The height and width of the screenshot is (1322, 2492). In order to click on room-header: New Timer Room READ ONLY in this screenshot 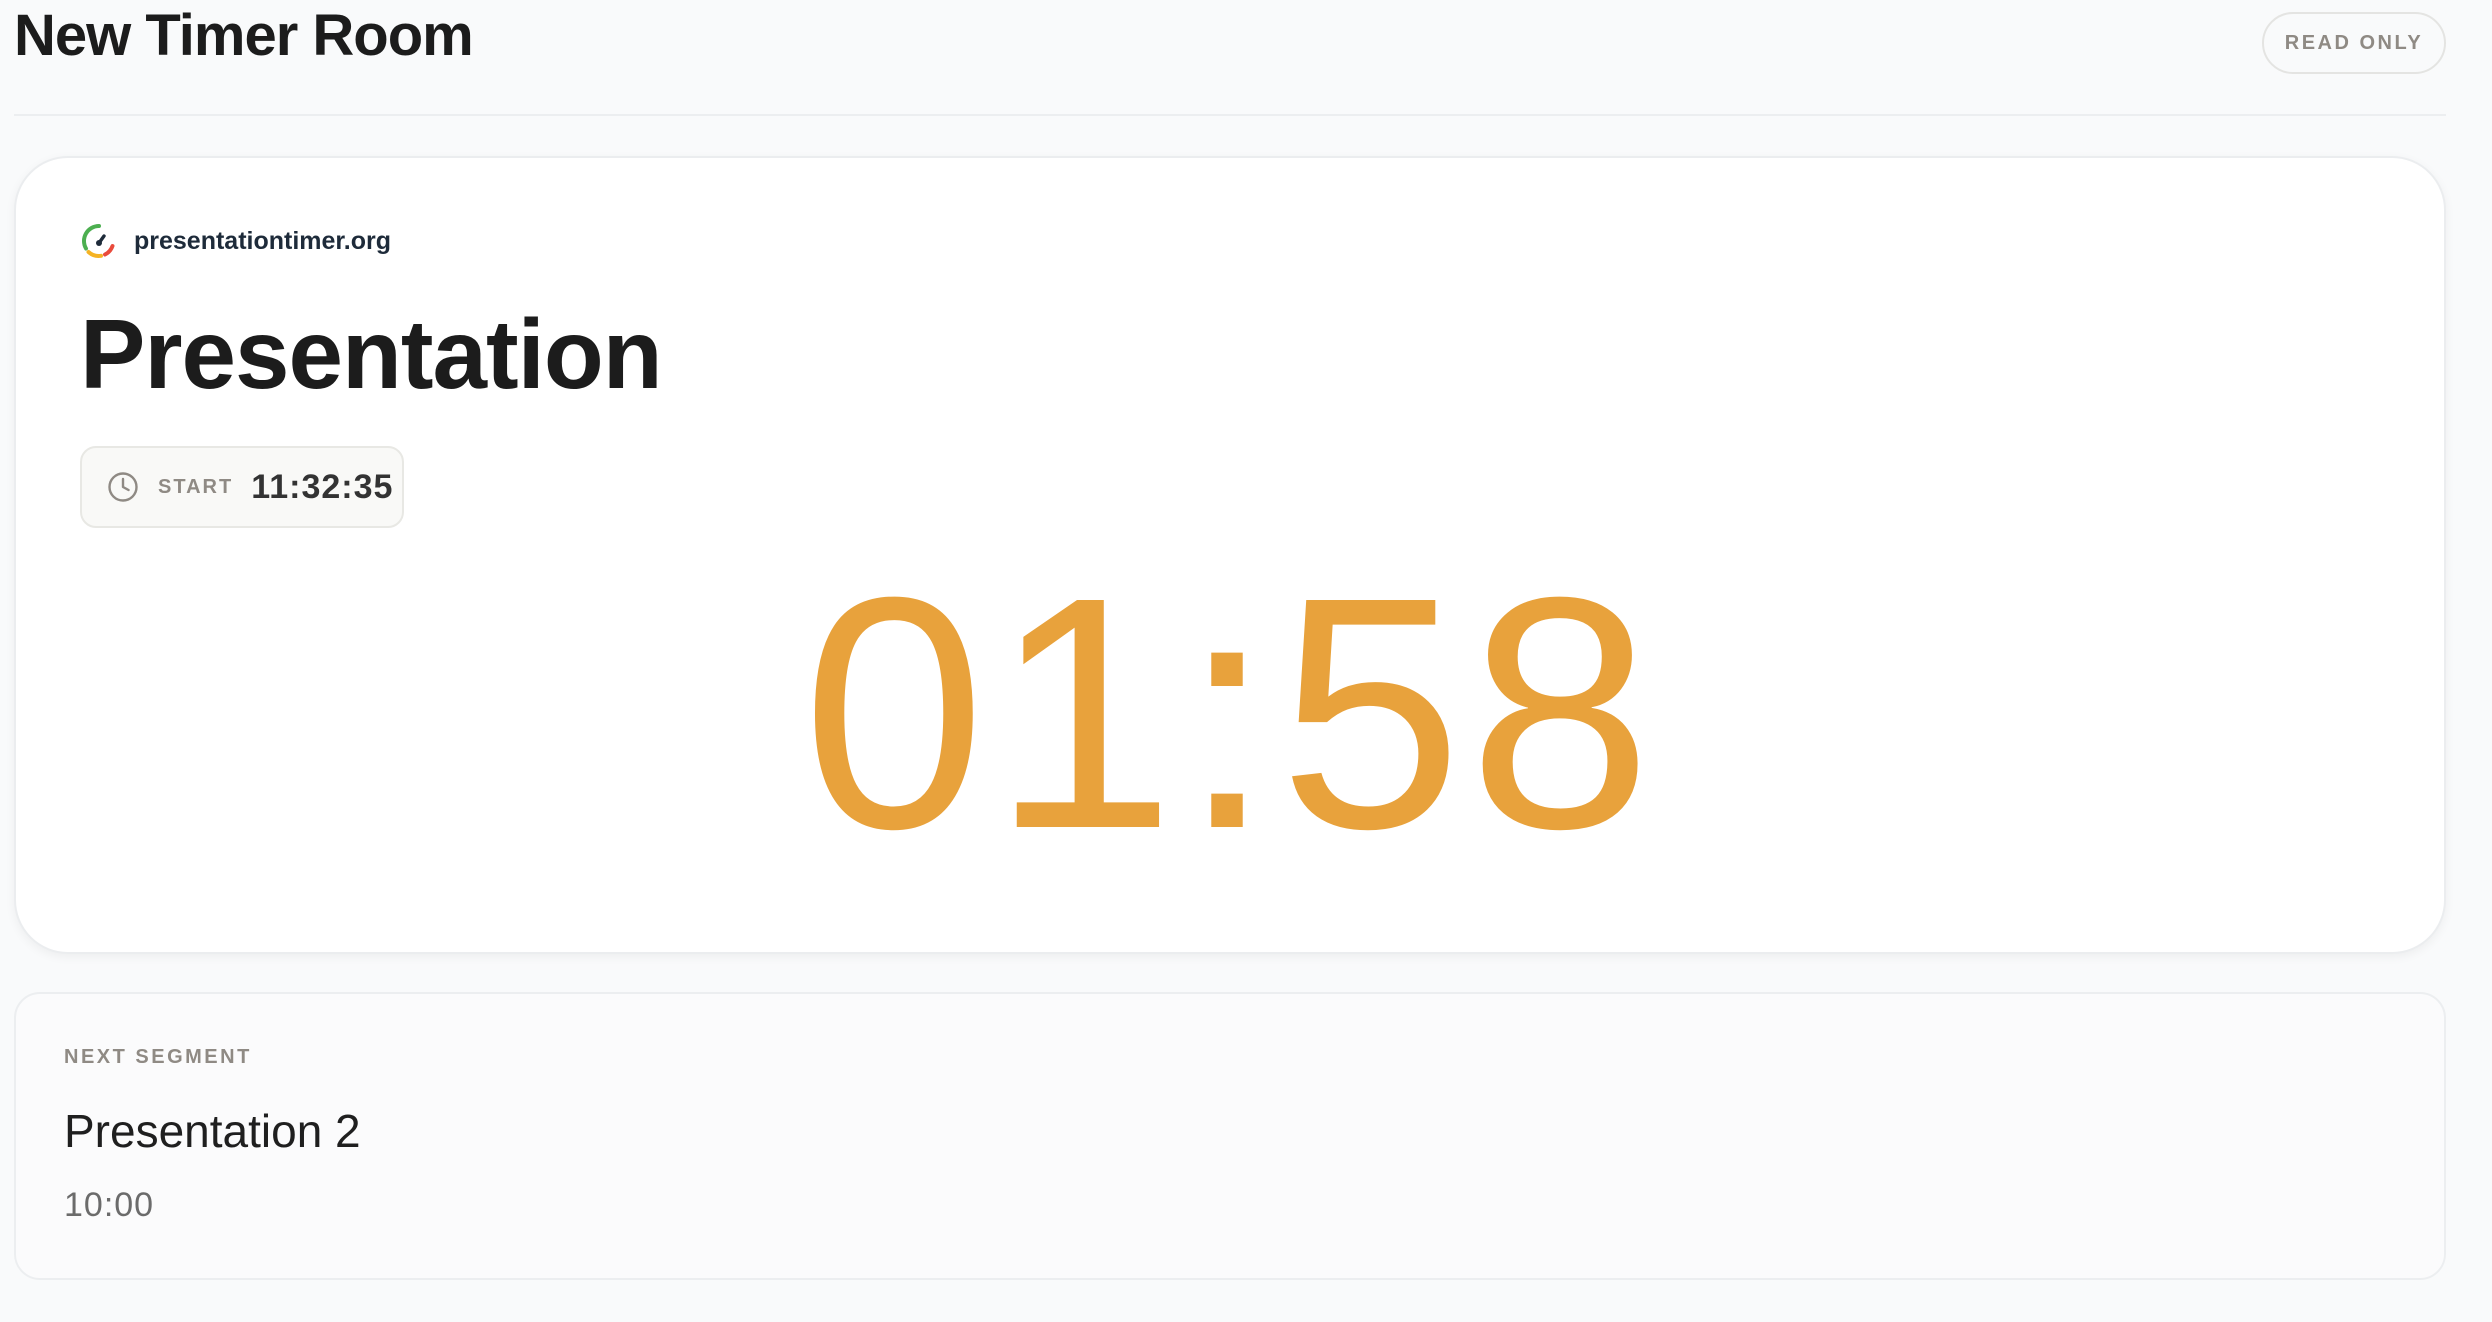, I will do `click(1230, 58)`.